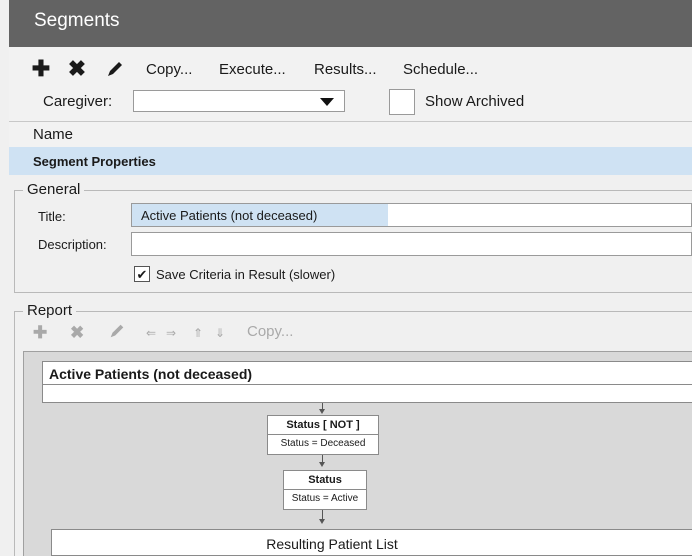  Describe the element at coordinates (151, 374) in the screenshot. I see `segment-node-title: Active Patients (not deceased)` at that location.